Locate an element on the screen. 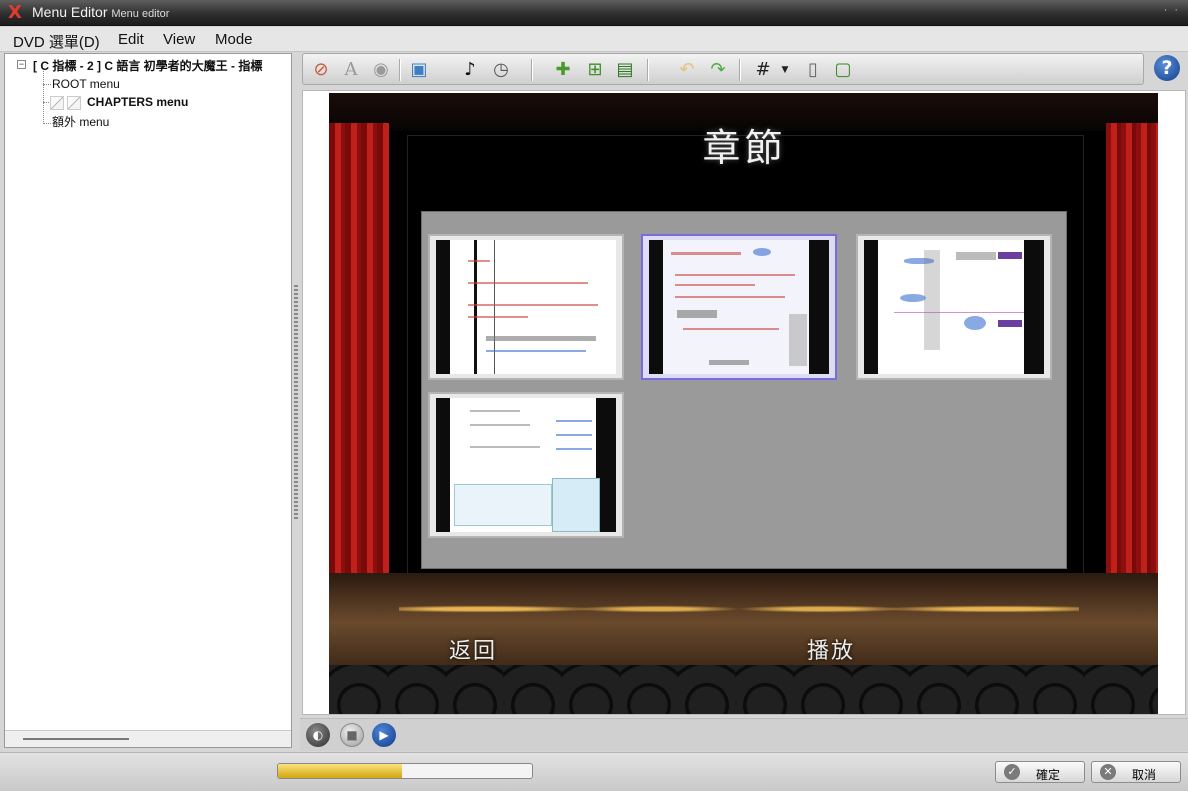 This screenshot has height=791, width=1188. add-chapter-icon: ▤ is located at coordinates (625, 70).